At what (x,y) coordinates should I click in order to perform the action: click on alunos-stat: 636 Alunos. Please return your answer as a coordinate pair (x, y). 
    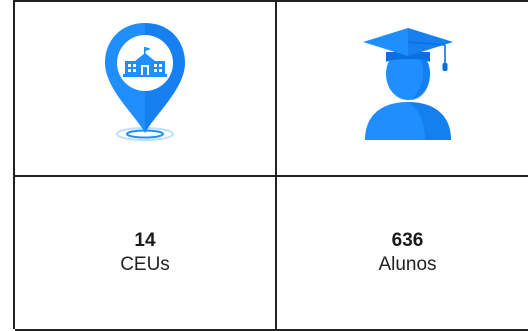
    Looking at the image, I should click on (407, 253).